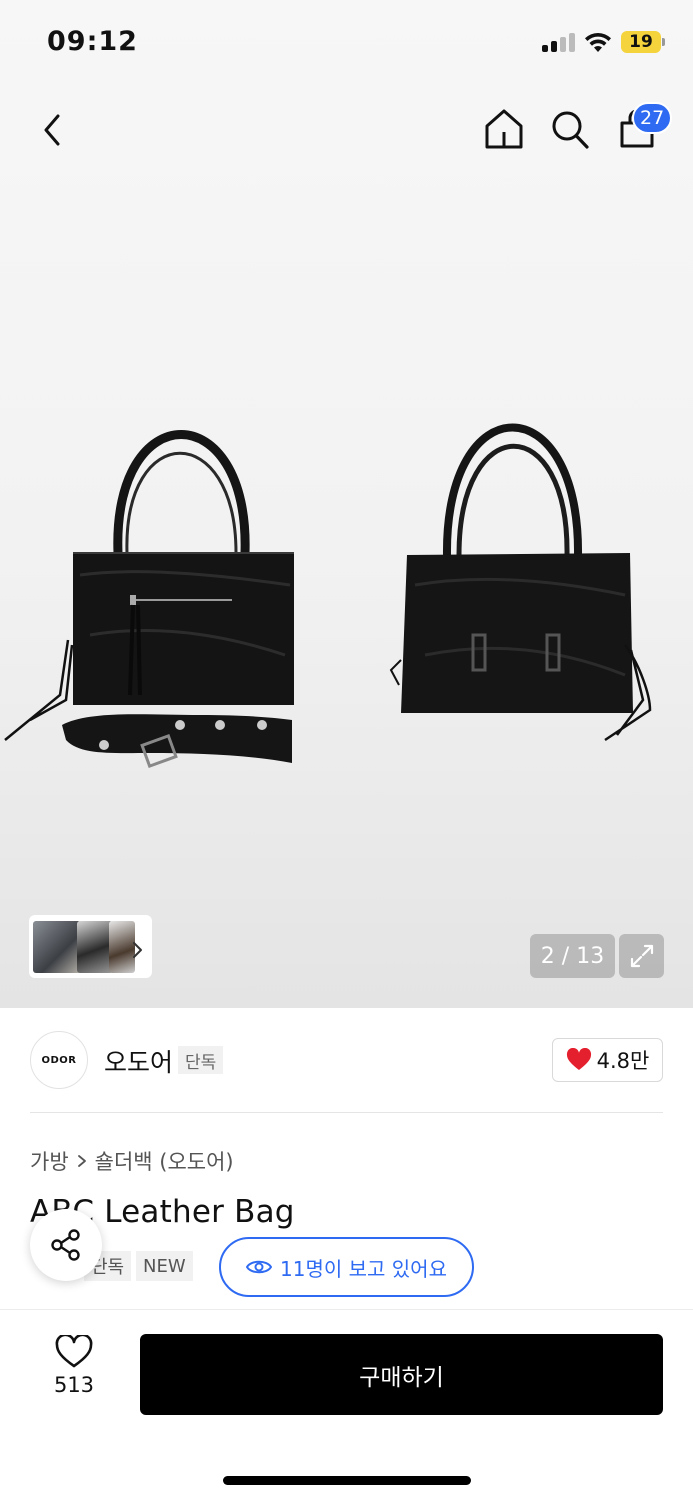  I want to click on heart-outline-icon, so click(74, 1351).